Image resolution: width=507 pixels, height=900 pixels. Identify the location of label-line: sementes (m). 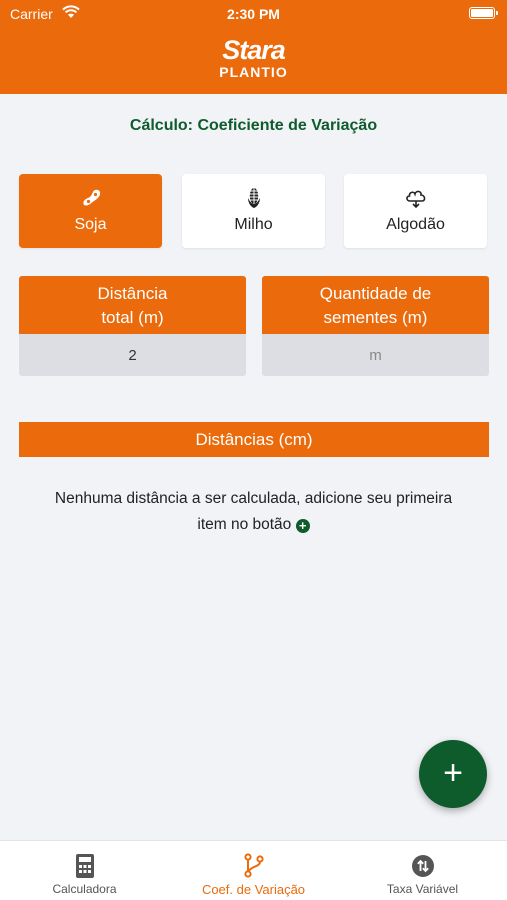
(375, 317).